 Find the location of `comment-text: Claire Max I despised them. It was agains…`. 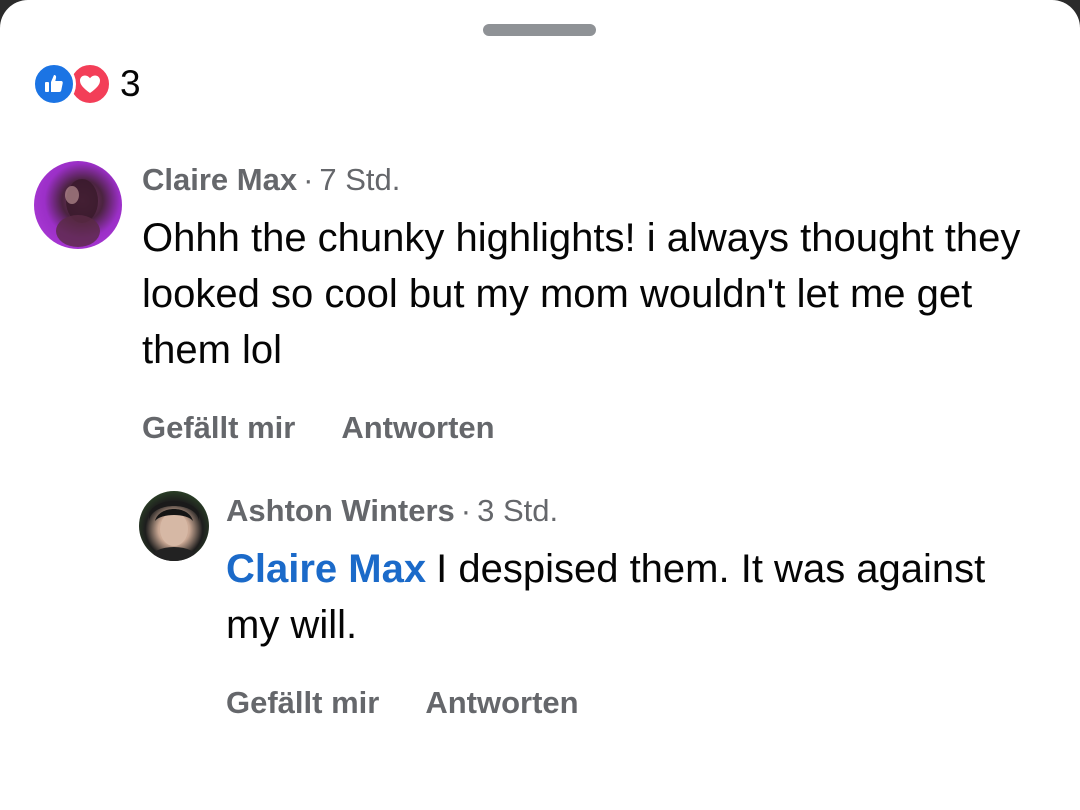

comment-text: Claire Max I despised them. It was agains… is located at coordinates (636, 597).